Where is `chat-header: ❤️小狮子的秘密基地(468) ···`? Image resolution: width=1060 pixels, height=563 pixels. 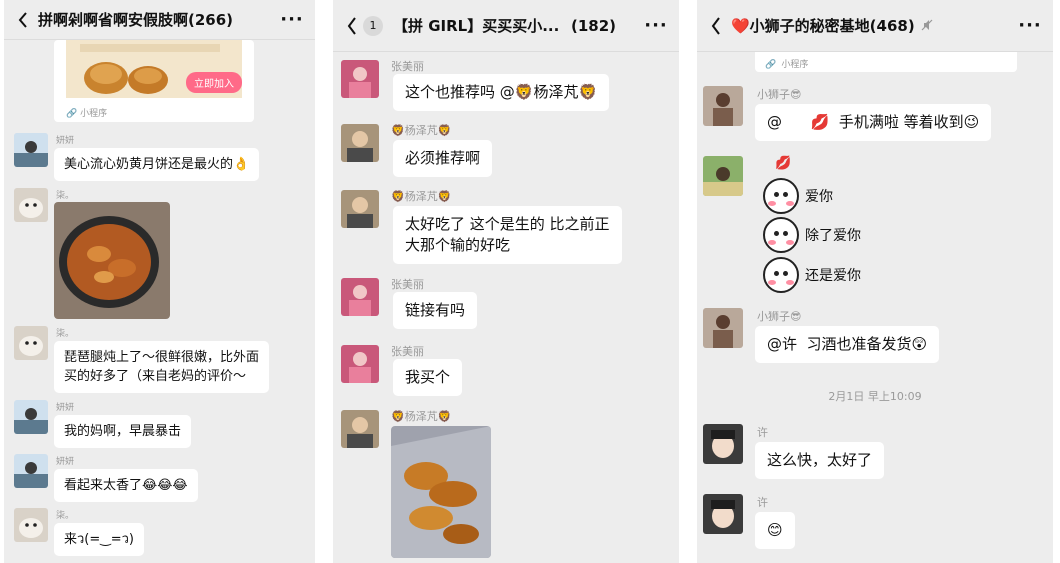
chat-header: ❤️小狮子的秘密基地(468) ··· is located at coordinates (875, 26).